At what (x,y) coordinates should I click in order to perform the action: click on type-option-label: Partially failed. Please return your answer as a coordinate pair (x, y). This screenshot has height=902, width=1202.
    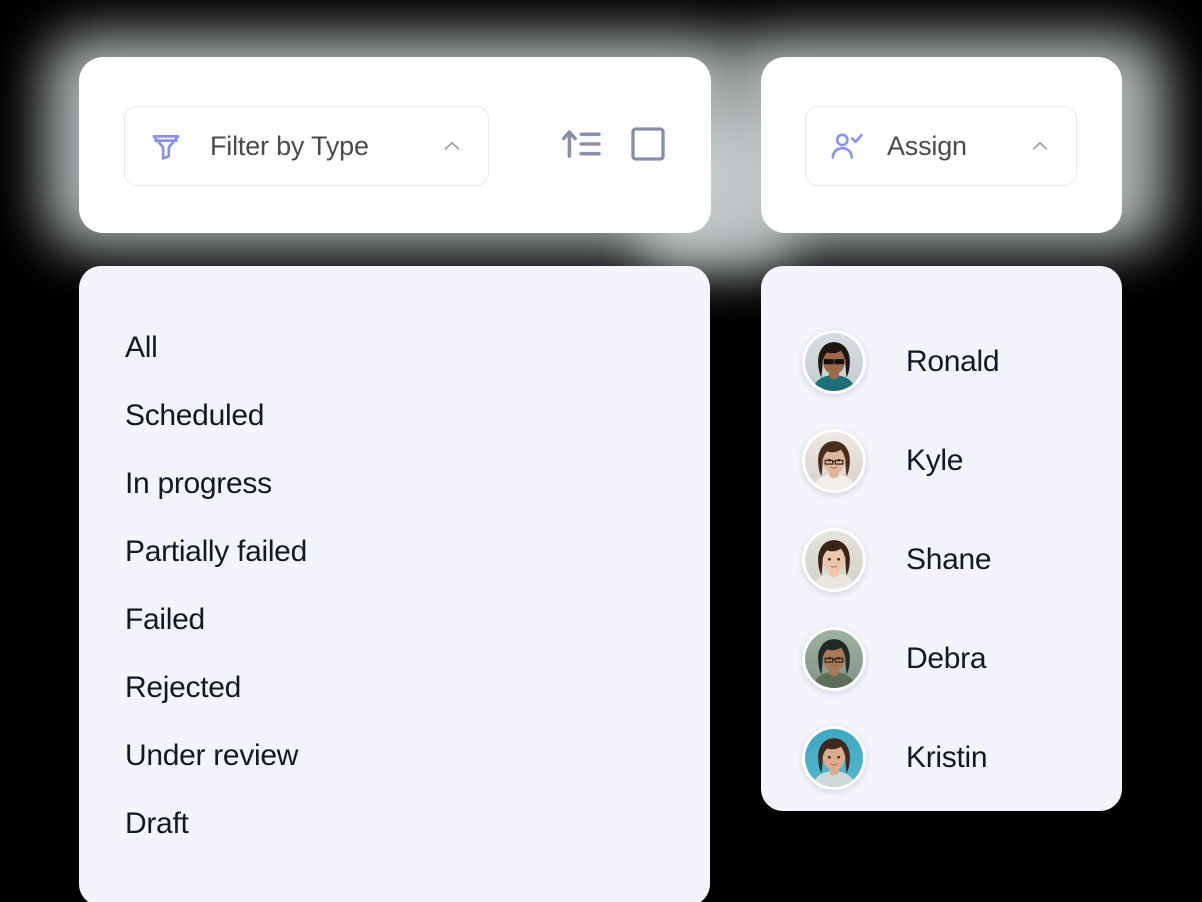
    Looking at the image, I should click on (216, 551).